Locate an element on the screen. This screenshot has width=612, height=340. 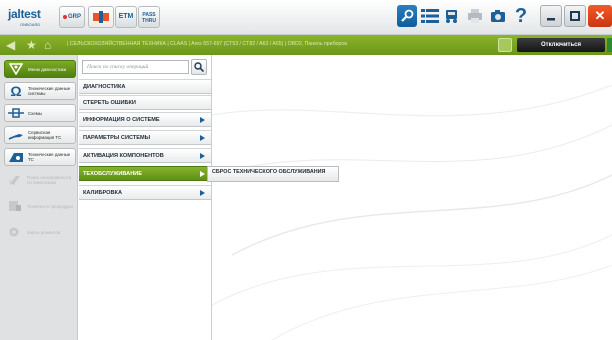
operation-label: СТЕРЕТЬ ОШИБКИ is located at coordinates (109, 102).